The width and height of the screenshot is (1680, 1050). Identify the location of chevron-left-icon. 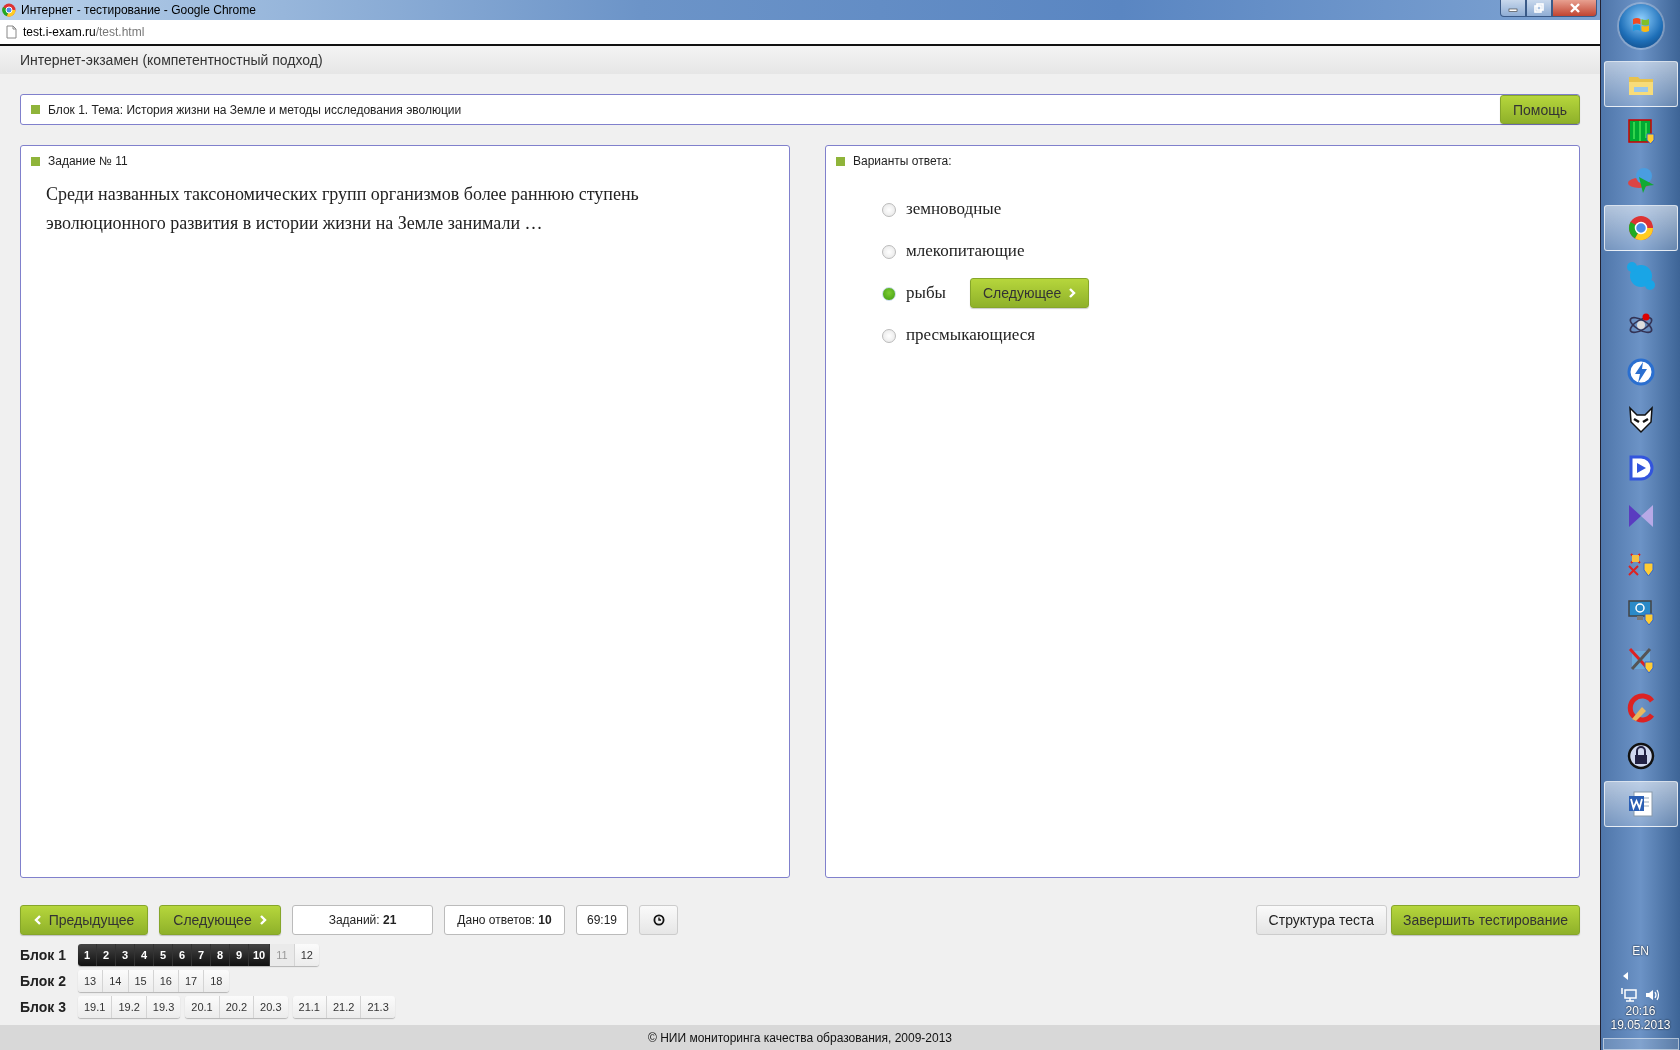
(37, 920).